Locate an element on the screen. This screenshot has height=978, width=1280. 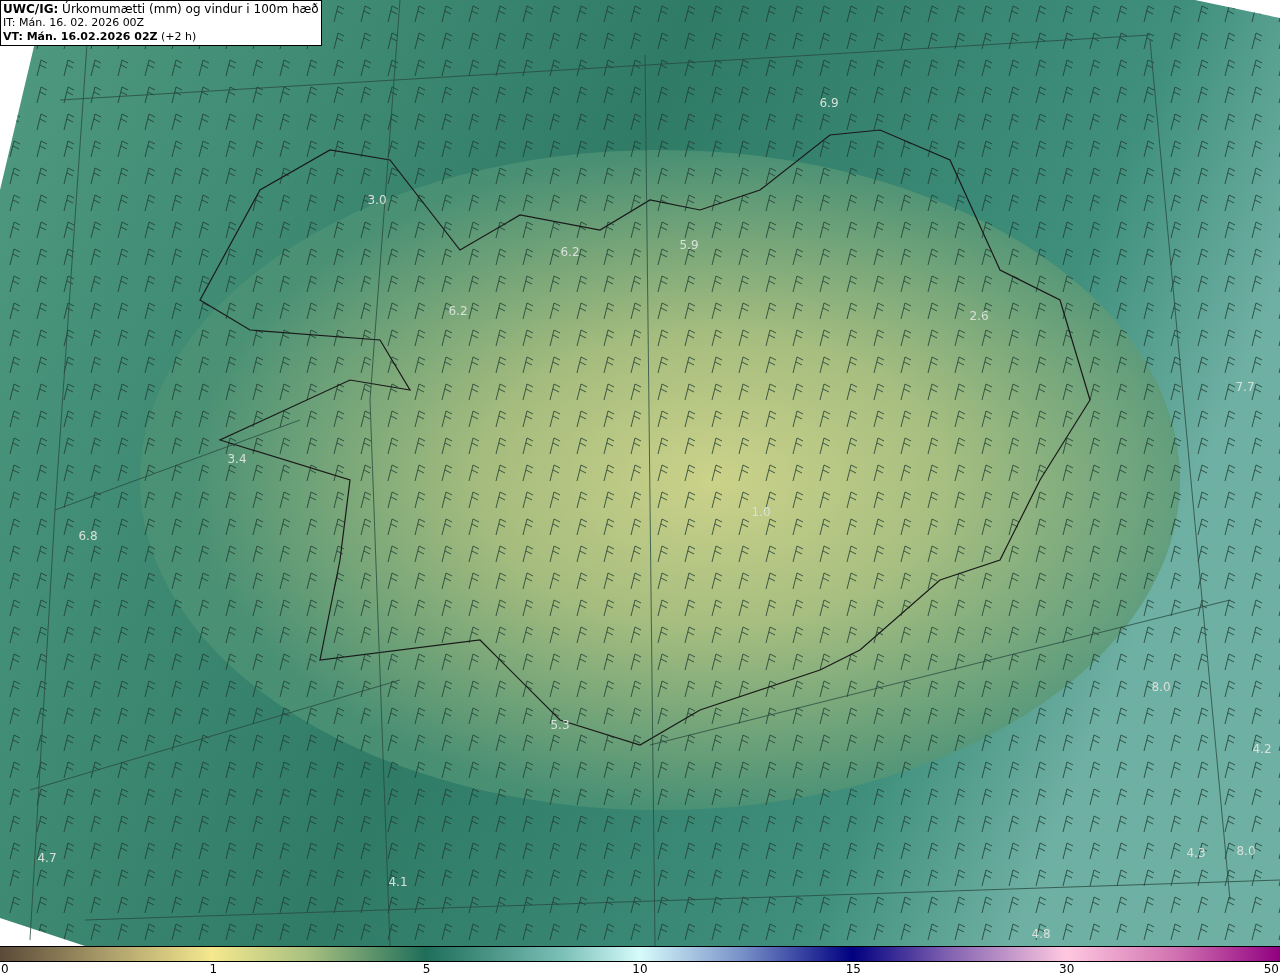
value-label: 3.4 is located at coordinates (237, 459).